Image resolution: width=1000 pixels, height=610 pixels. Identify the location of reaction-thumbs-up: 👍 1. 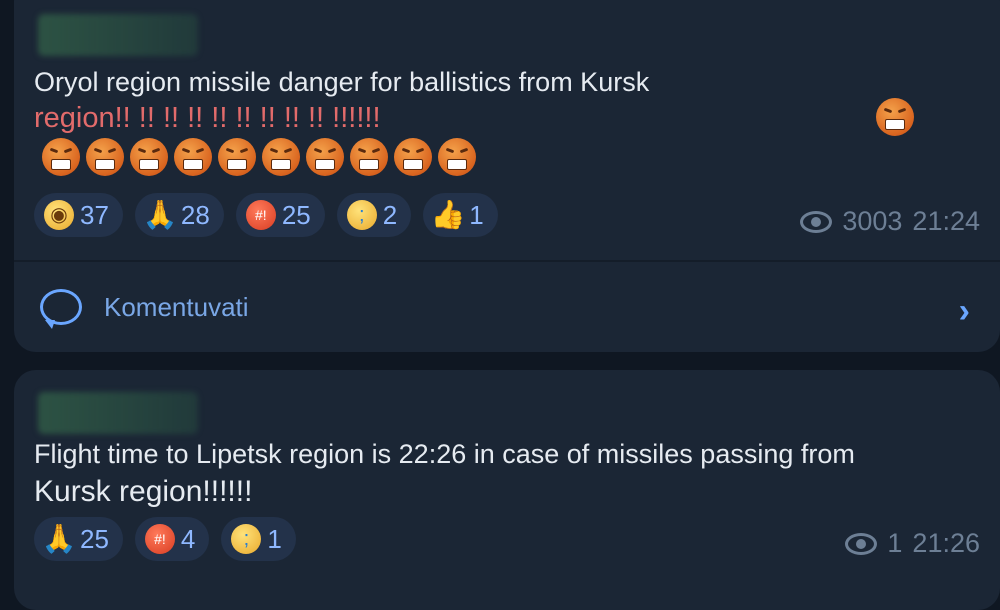
(460, 215).